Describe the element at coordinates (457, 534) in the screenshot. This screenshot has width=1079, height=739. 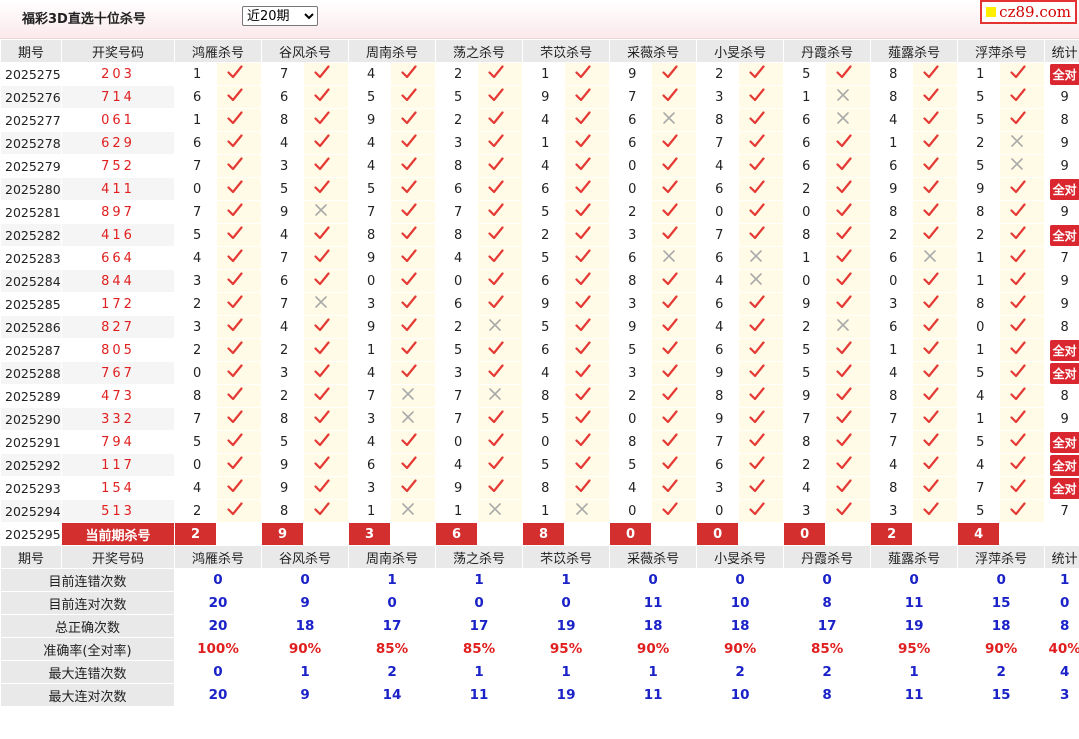
I see `current-kill-value: 6` at that location.